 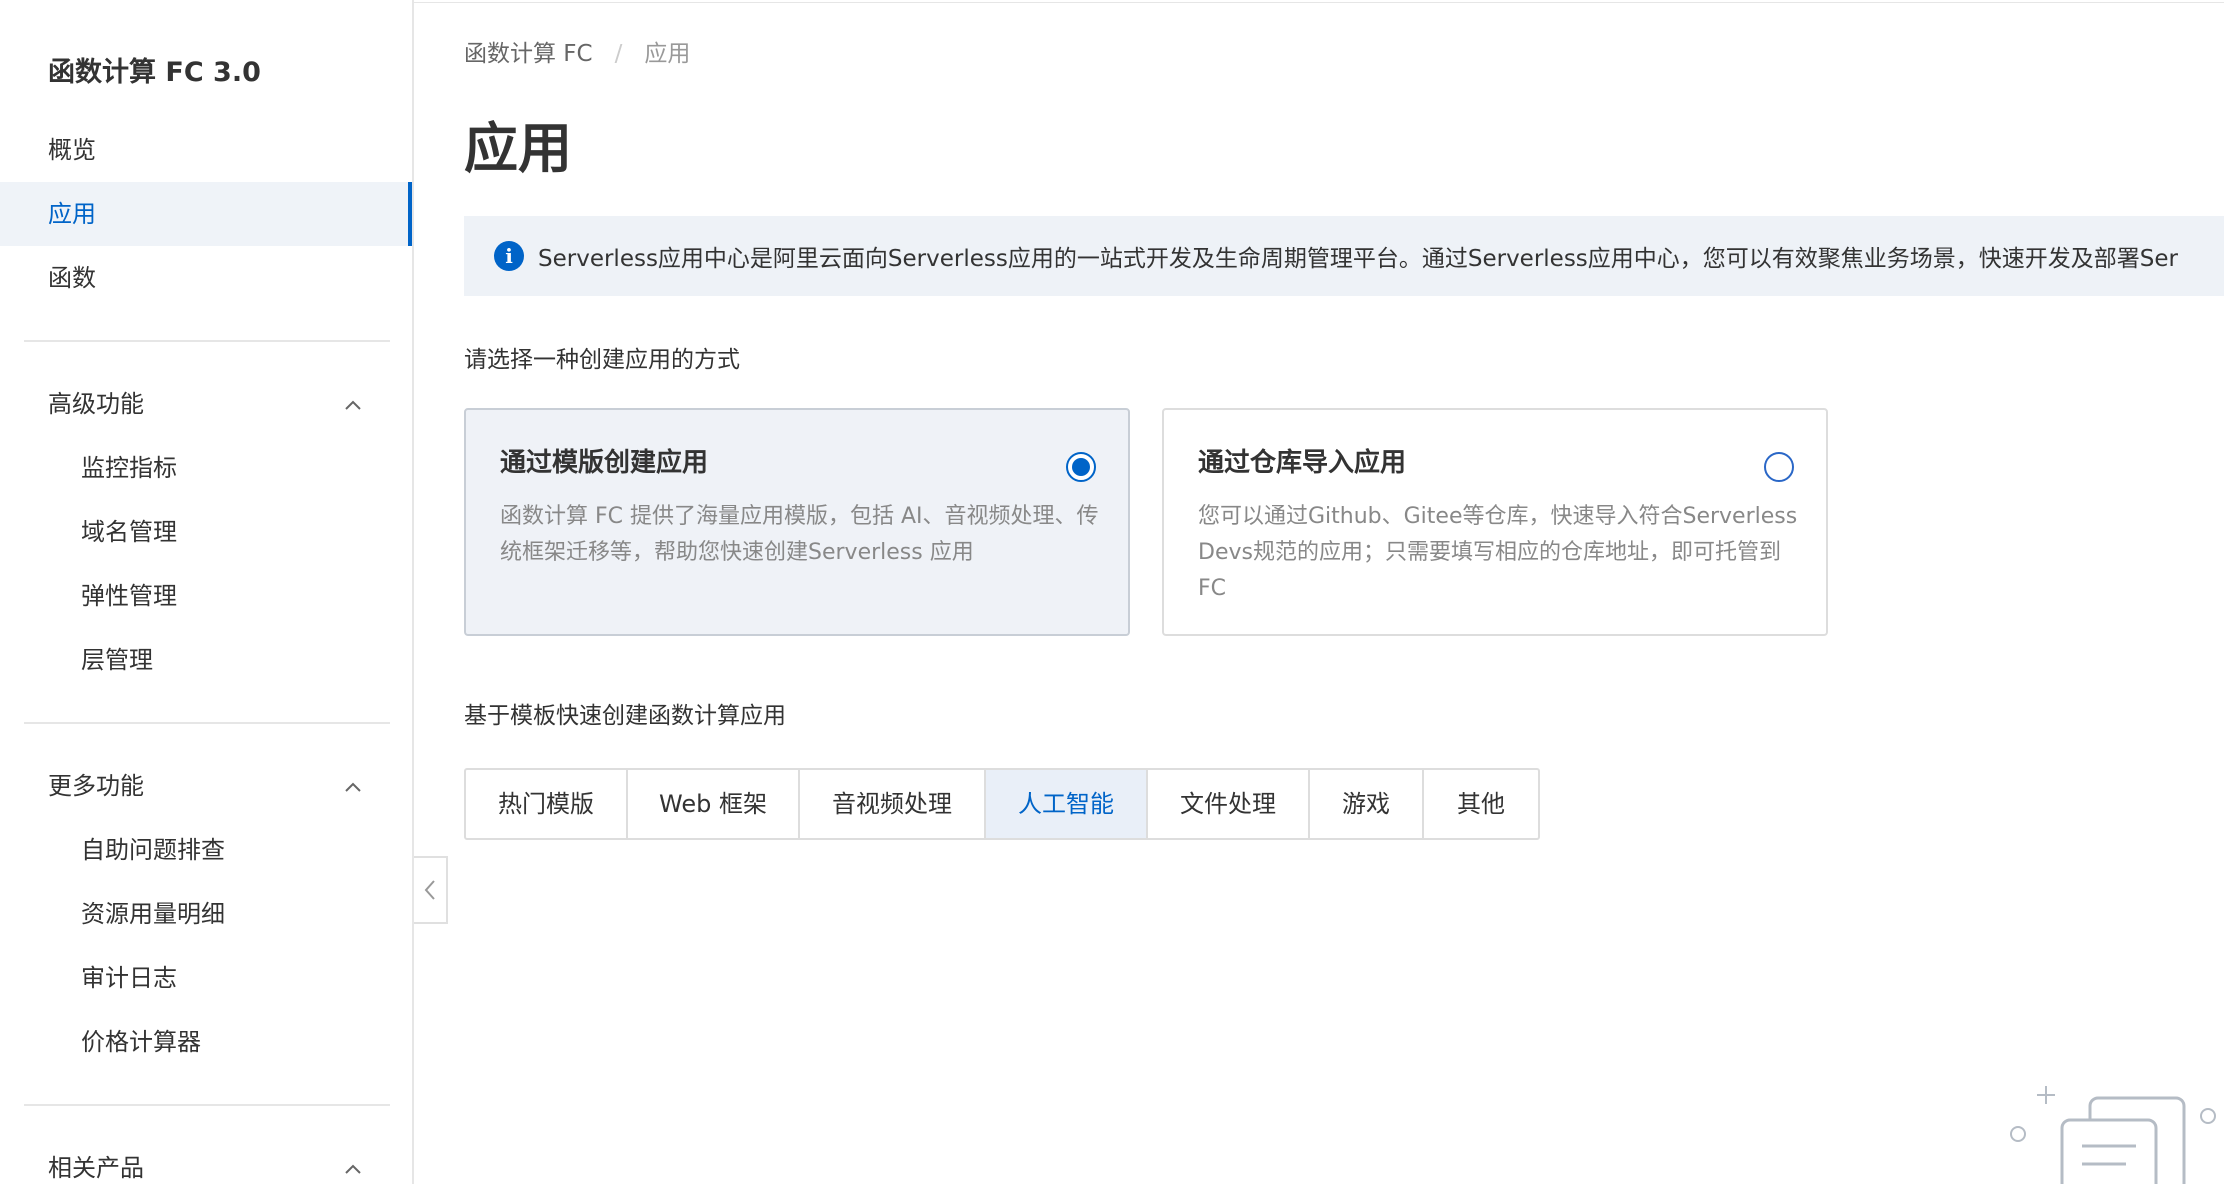 I want to click on tab-ai: 人工智能, so click(x=1067, y=804).